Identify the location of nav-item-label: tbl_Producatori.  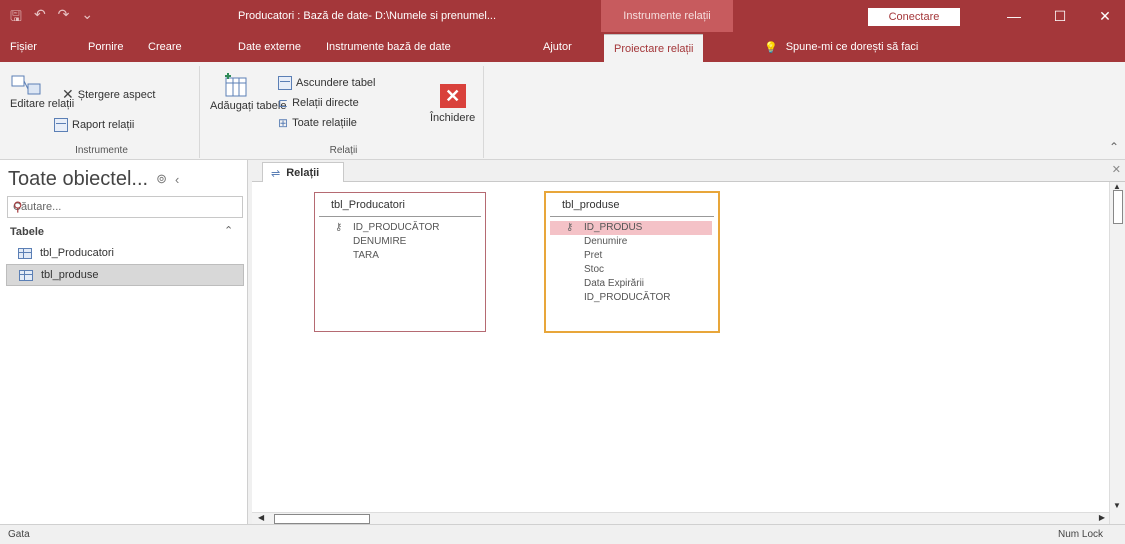
(77, 253).